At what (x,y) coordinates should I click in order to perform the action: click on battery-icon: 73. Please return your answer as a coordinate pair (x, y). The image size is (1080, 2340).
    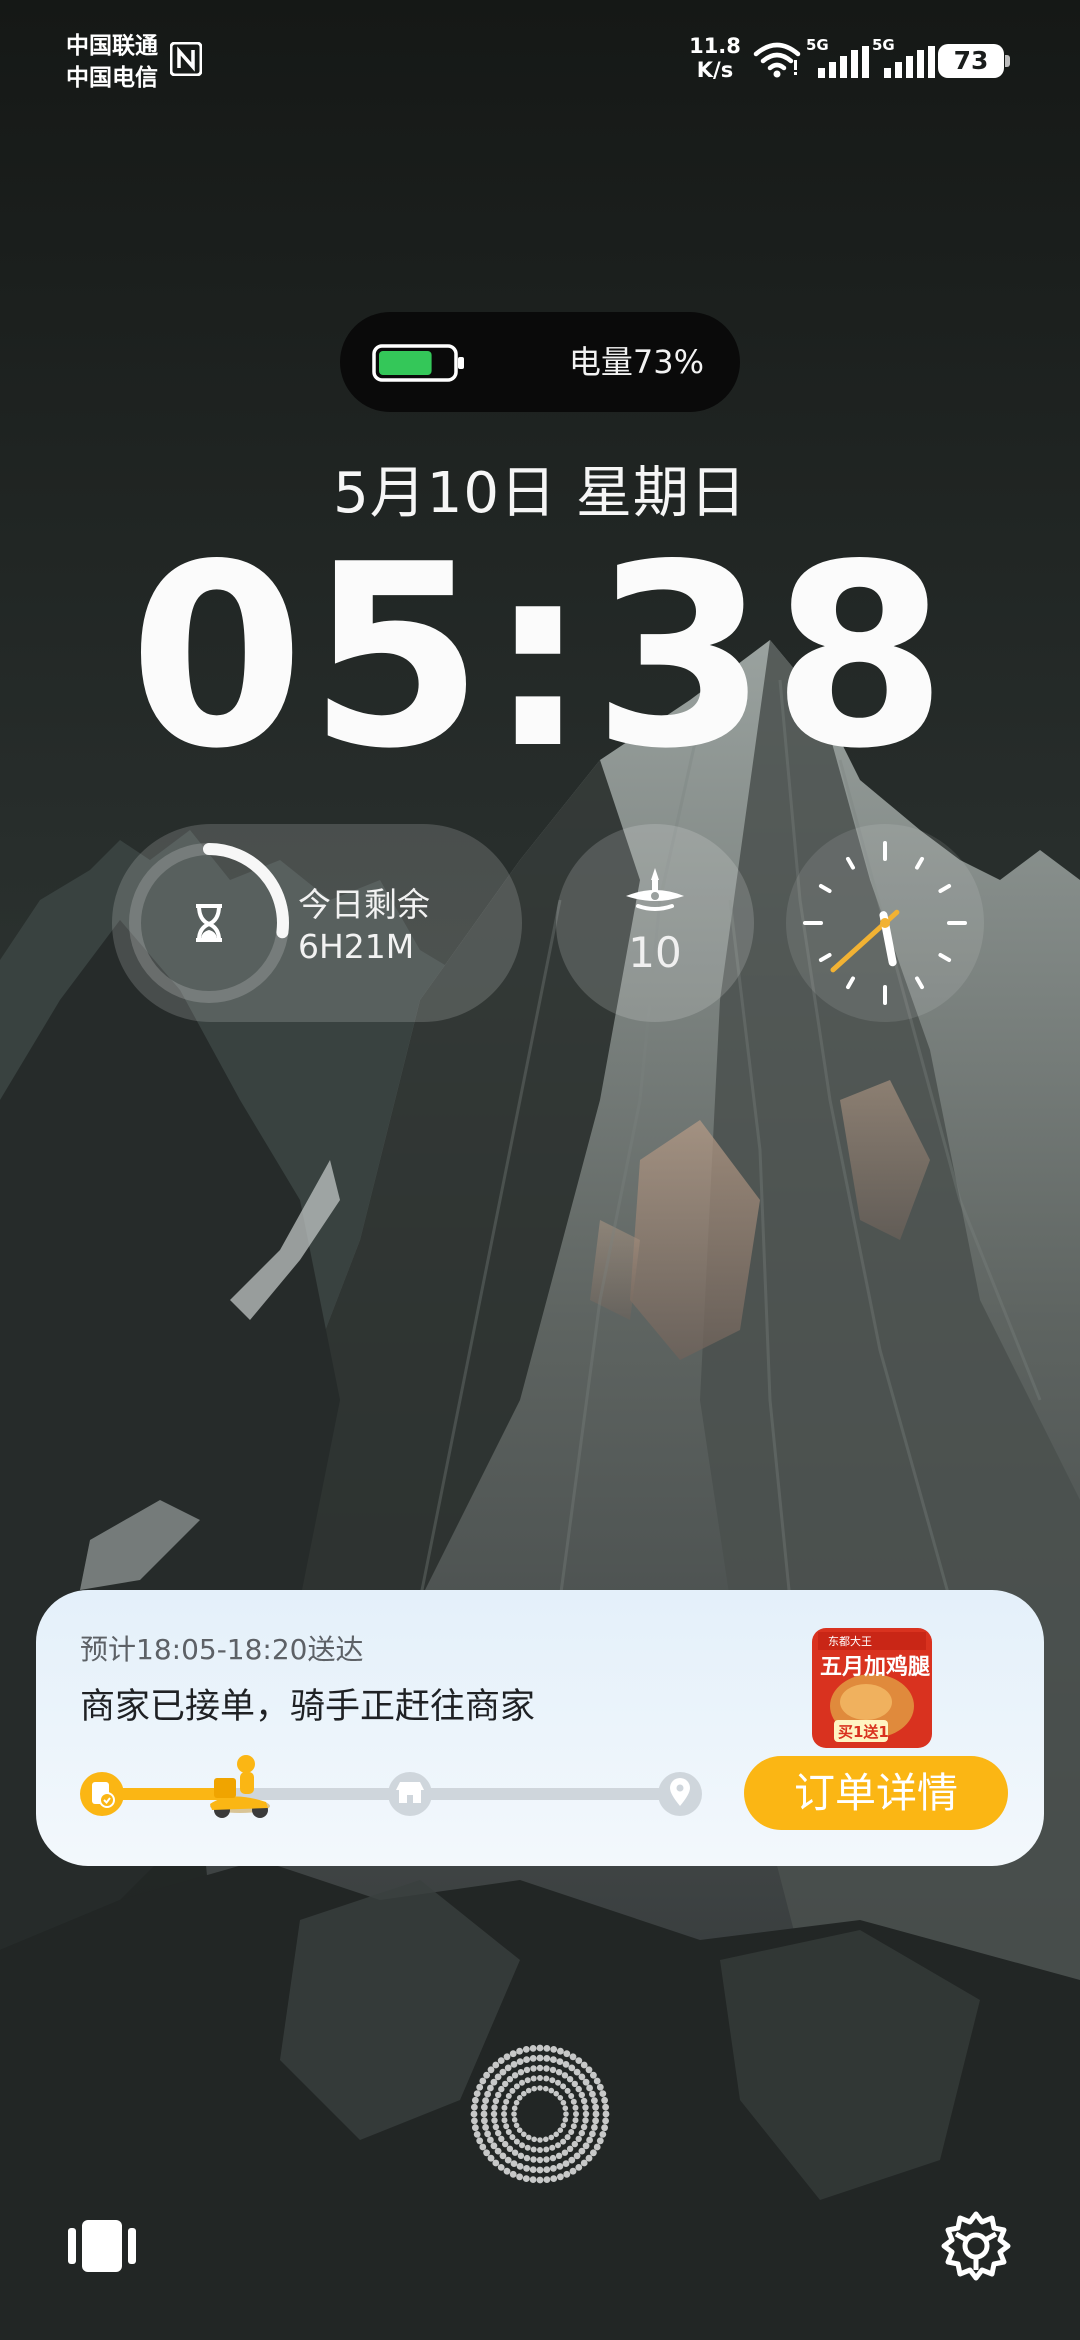
    Looking at the image, I should click on (974, 61).